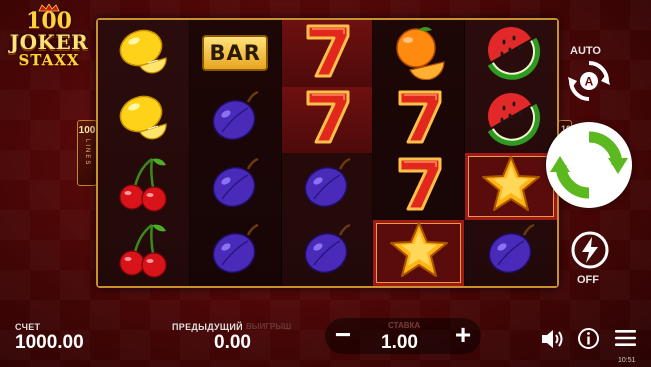 The width and height of the screenshot is (651, 367). Describe the element at coordinates (49, 8) in the screenshot. I see `crown-icon` at that location.